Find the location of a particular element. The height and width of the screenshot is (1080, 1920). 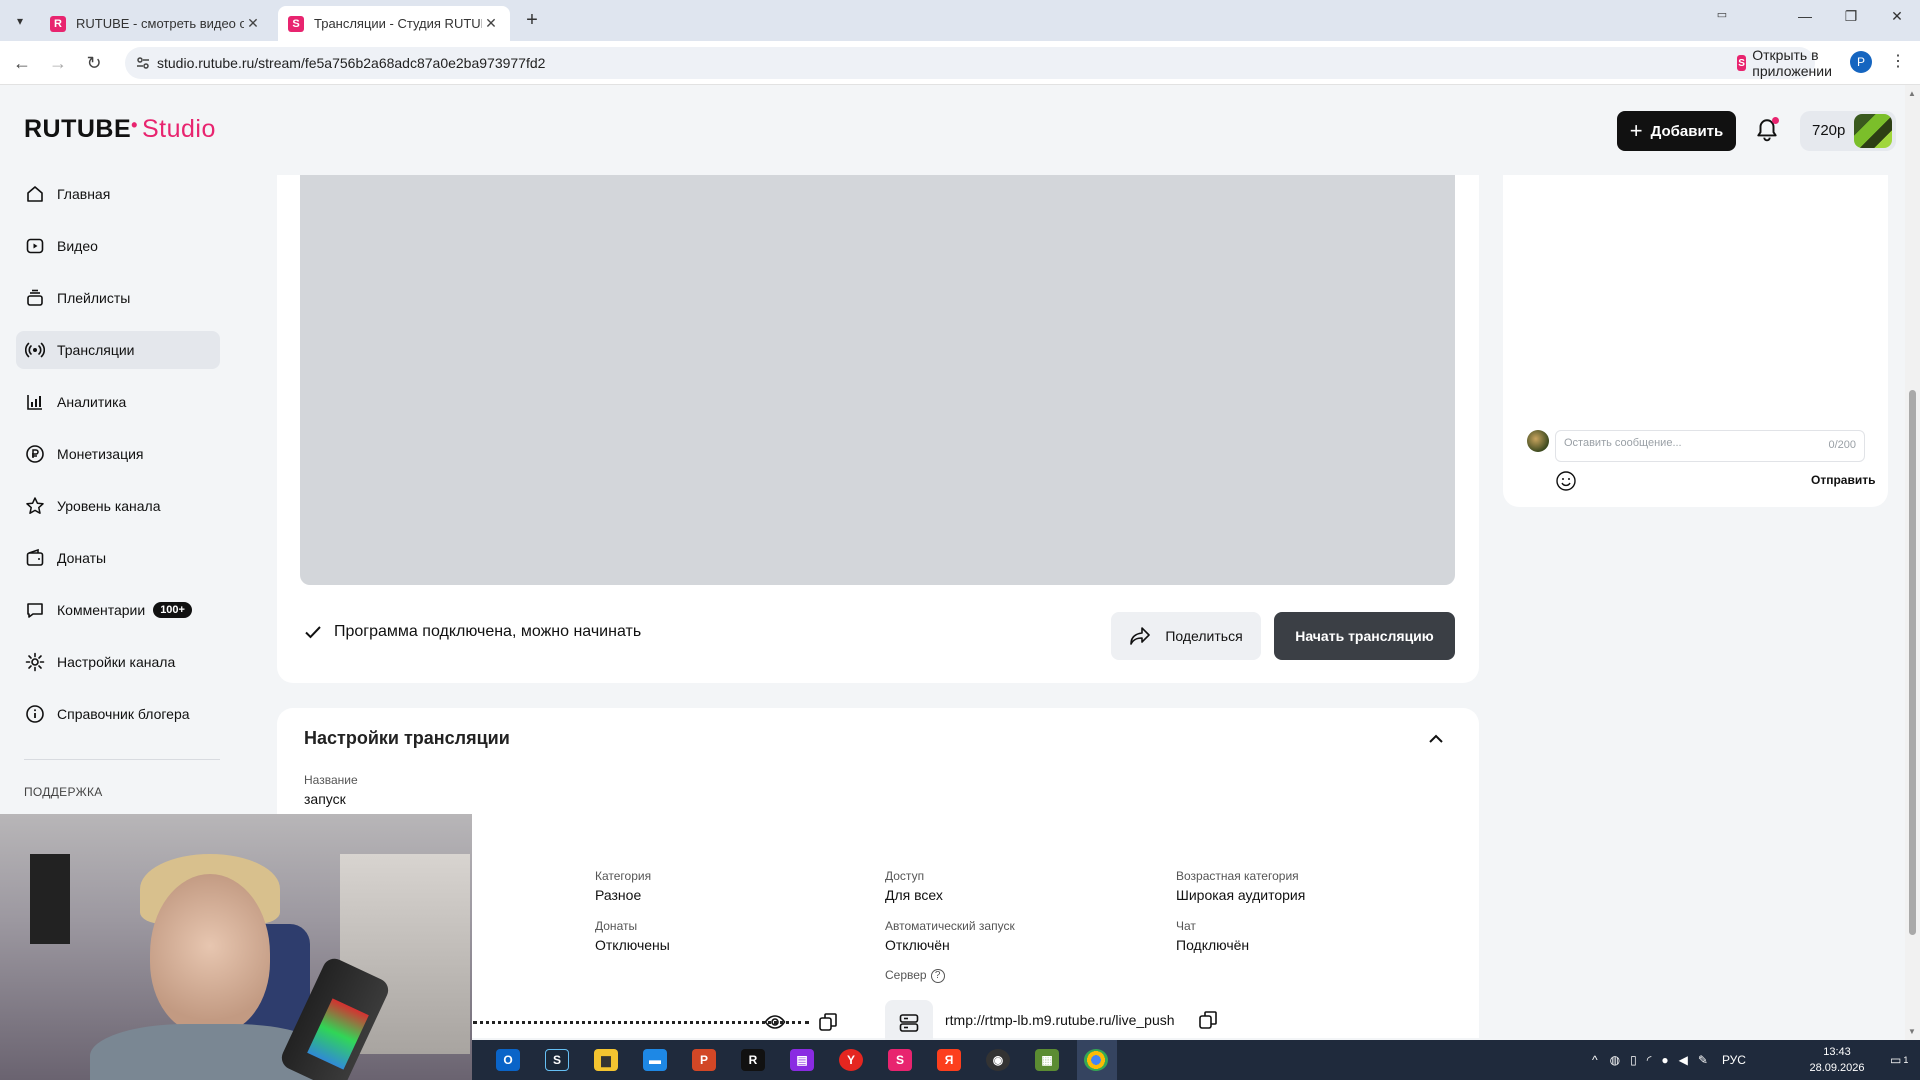

server-field: Сервер? is located at coordinates (915, 977).